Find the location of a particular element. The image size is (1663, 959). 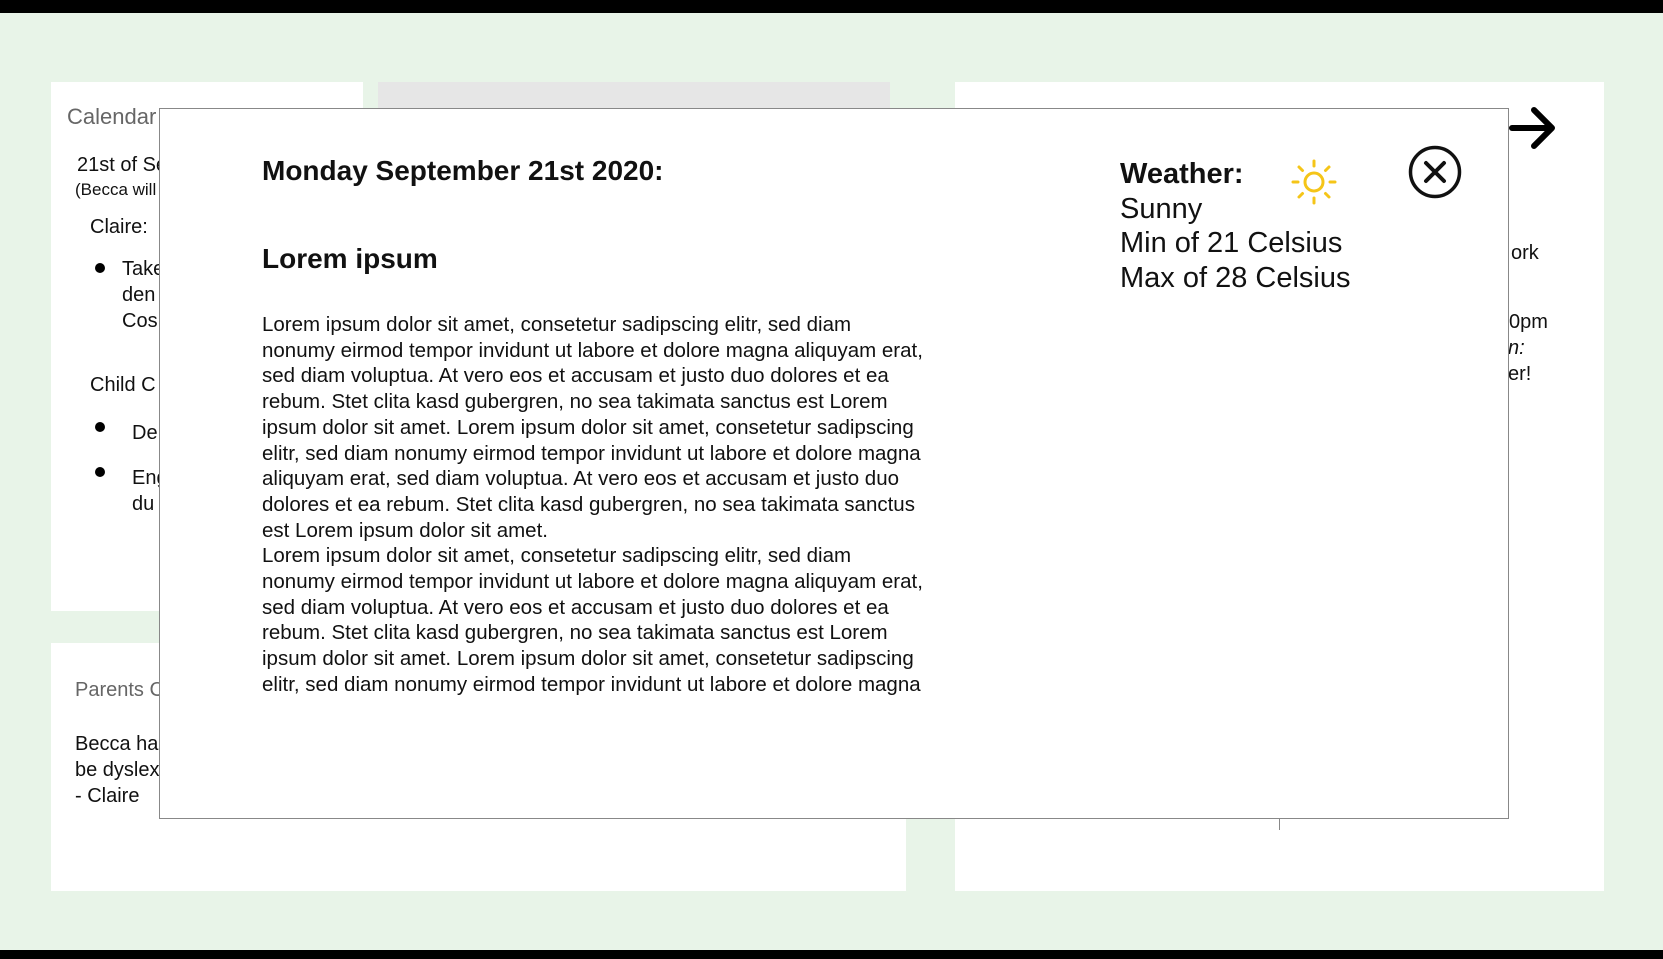

weather-min: Min of 21 Celsius is located at coordinates (1231, 243).